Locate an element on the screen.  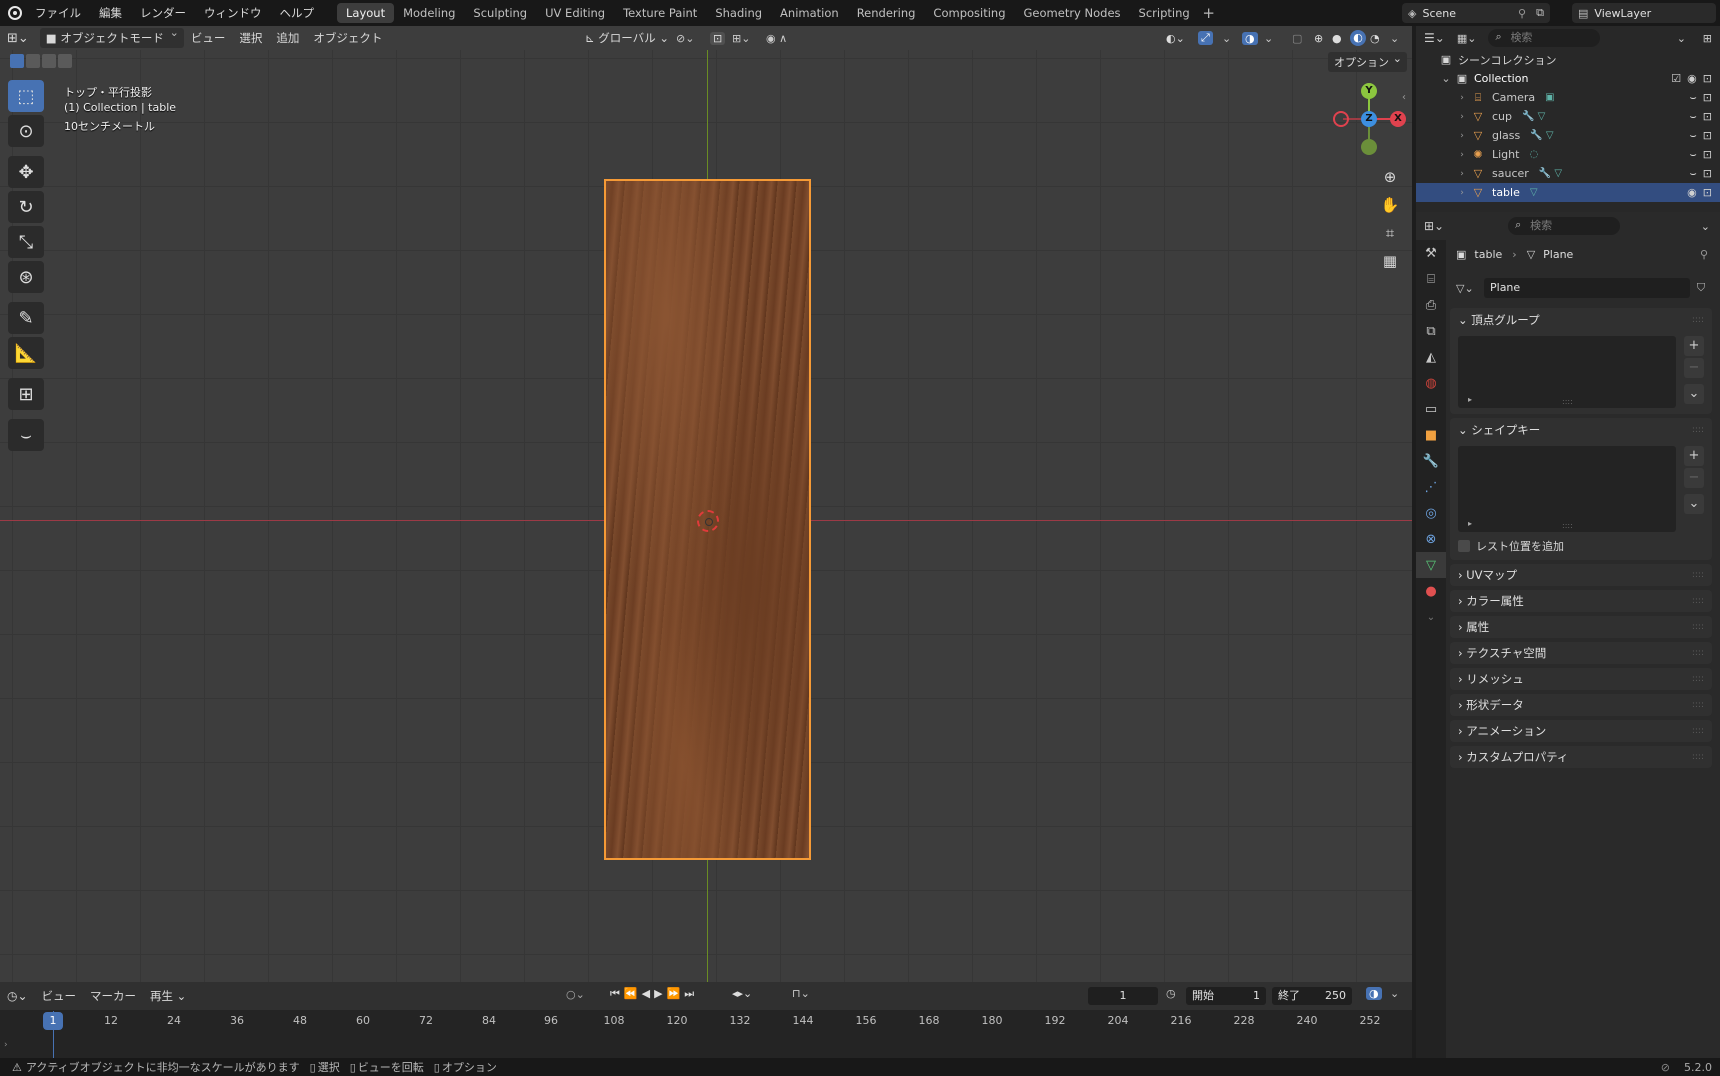
scene-selector: ◈ Scene ⚲ ⧉ is located at coordinates (1476, 13).